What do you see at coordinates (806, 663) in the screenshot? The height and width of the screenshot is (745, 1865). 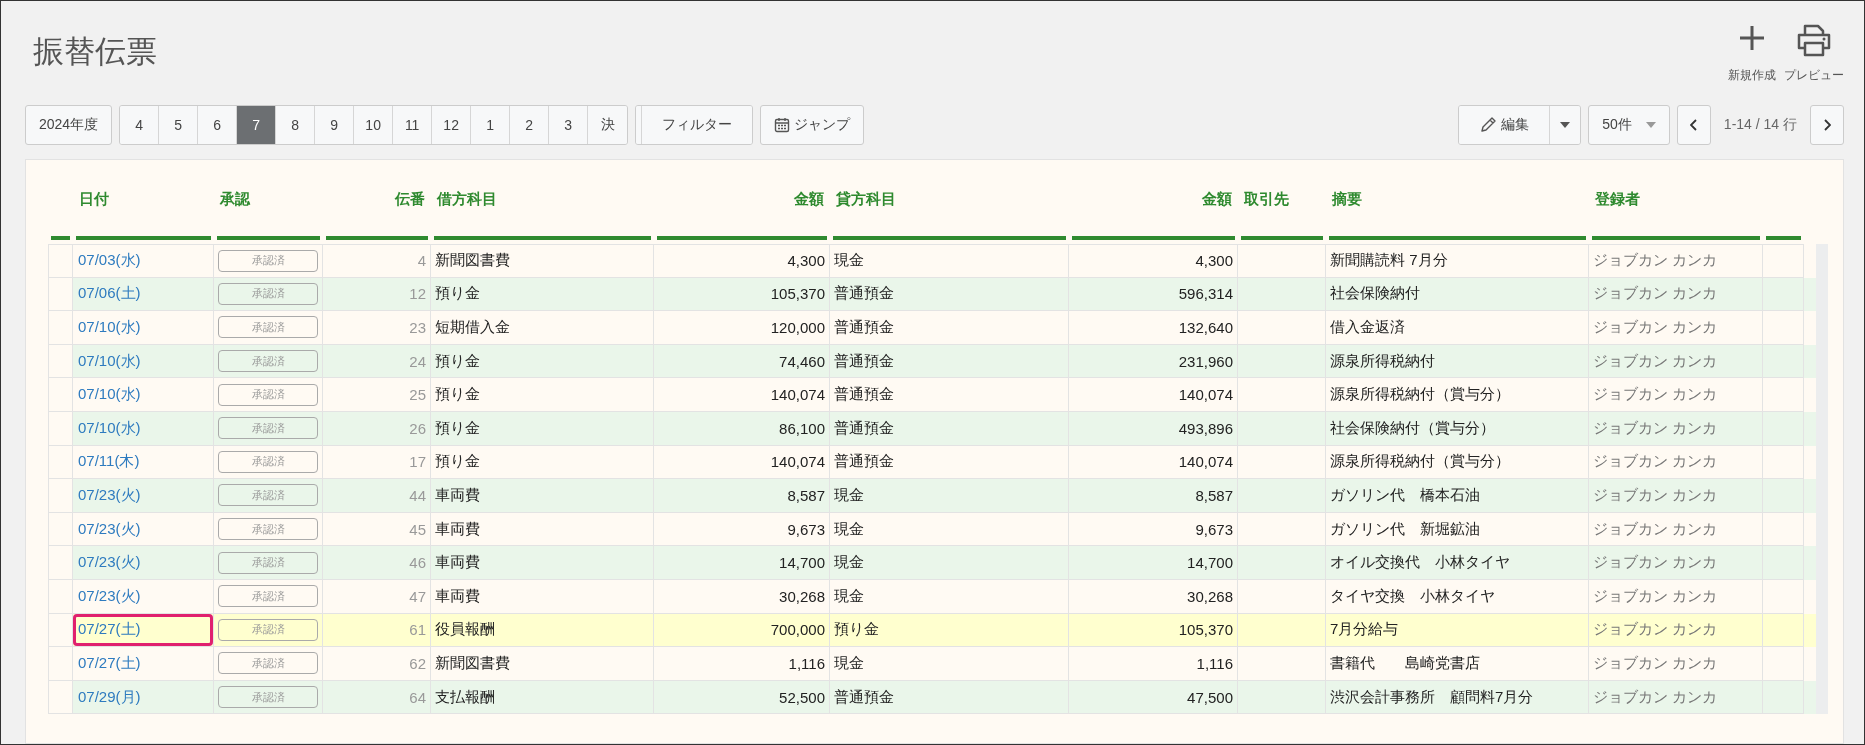 I see `debit-amount-cell: 1,116` at bounding box center [806, 663].